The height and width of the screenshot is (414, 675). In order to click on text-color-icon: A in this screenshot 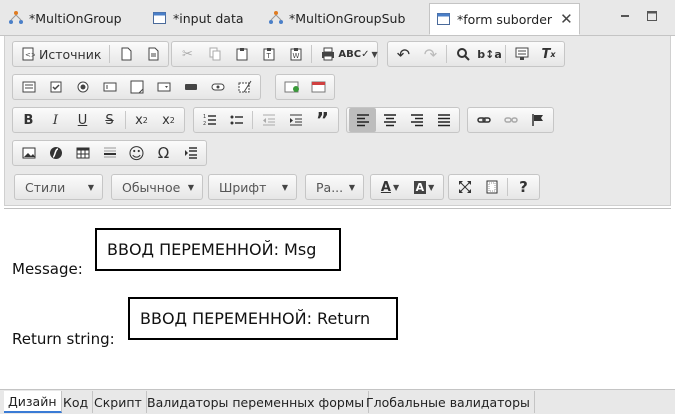, I will do `click(385, 187)`.